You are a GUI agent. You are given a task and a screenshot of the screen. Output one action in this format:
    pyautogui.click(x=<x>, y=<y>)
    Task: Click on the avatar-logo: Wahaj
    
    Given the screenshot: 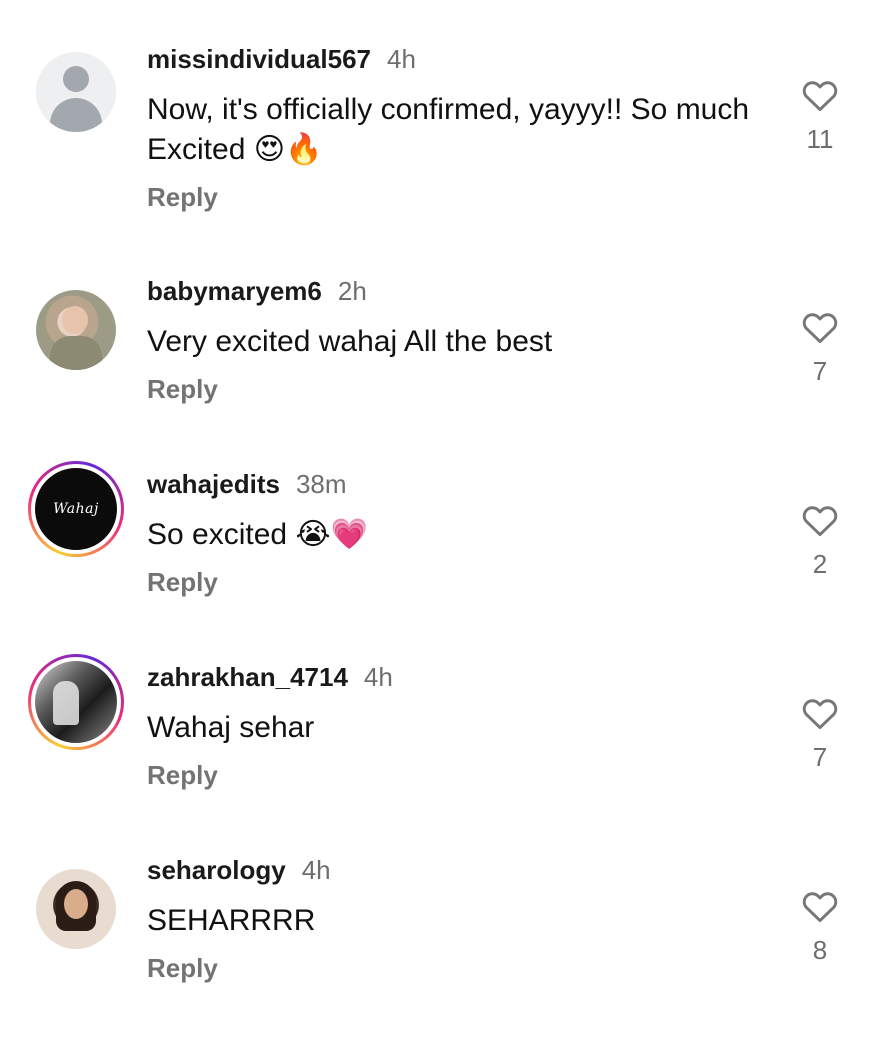 What is the action you would take?
    pyautogui.click(x=76, y=509)
    